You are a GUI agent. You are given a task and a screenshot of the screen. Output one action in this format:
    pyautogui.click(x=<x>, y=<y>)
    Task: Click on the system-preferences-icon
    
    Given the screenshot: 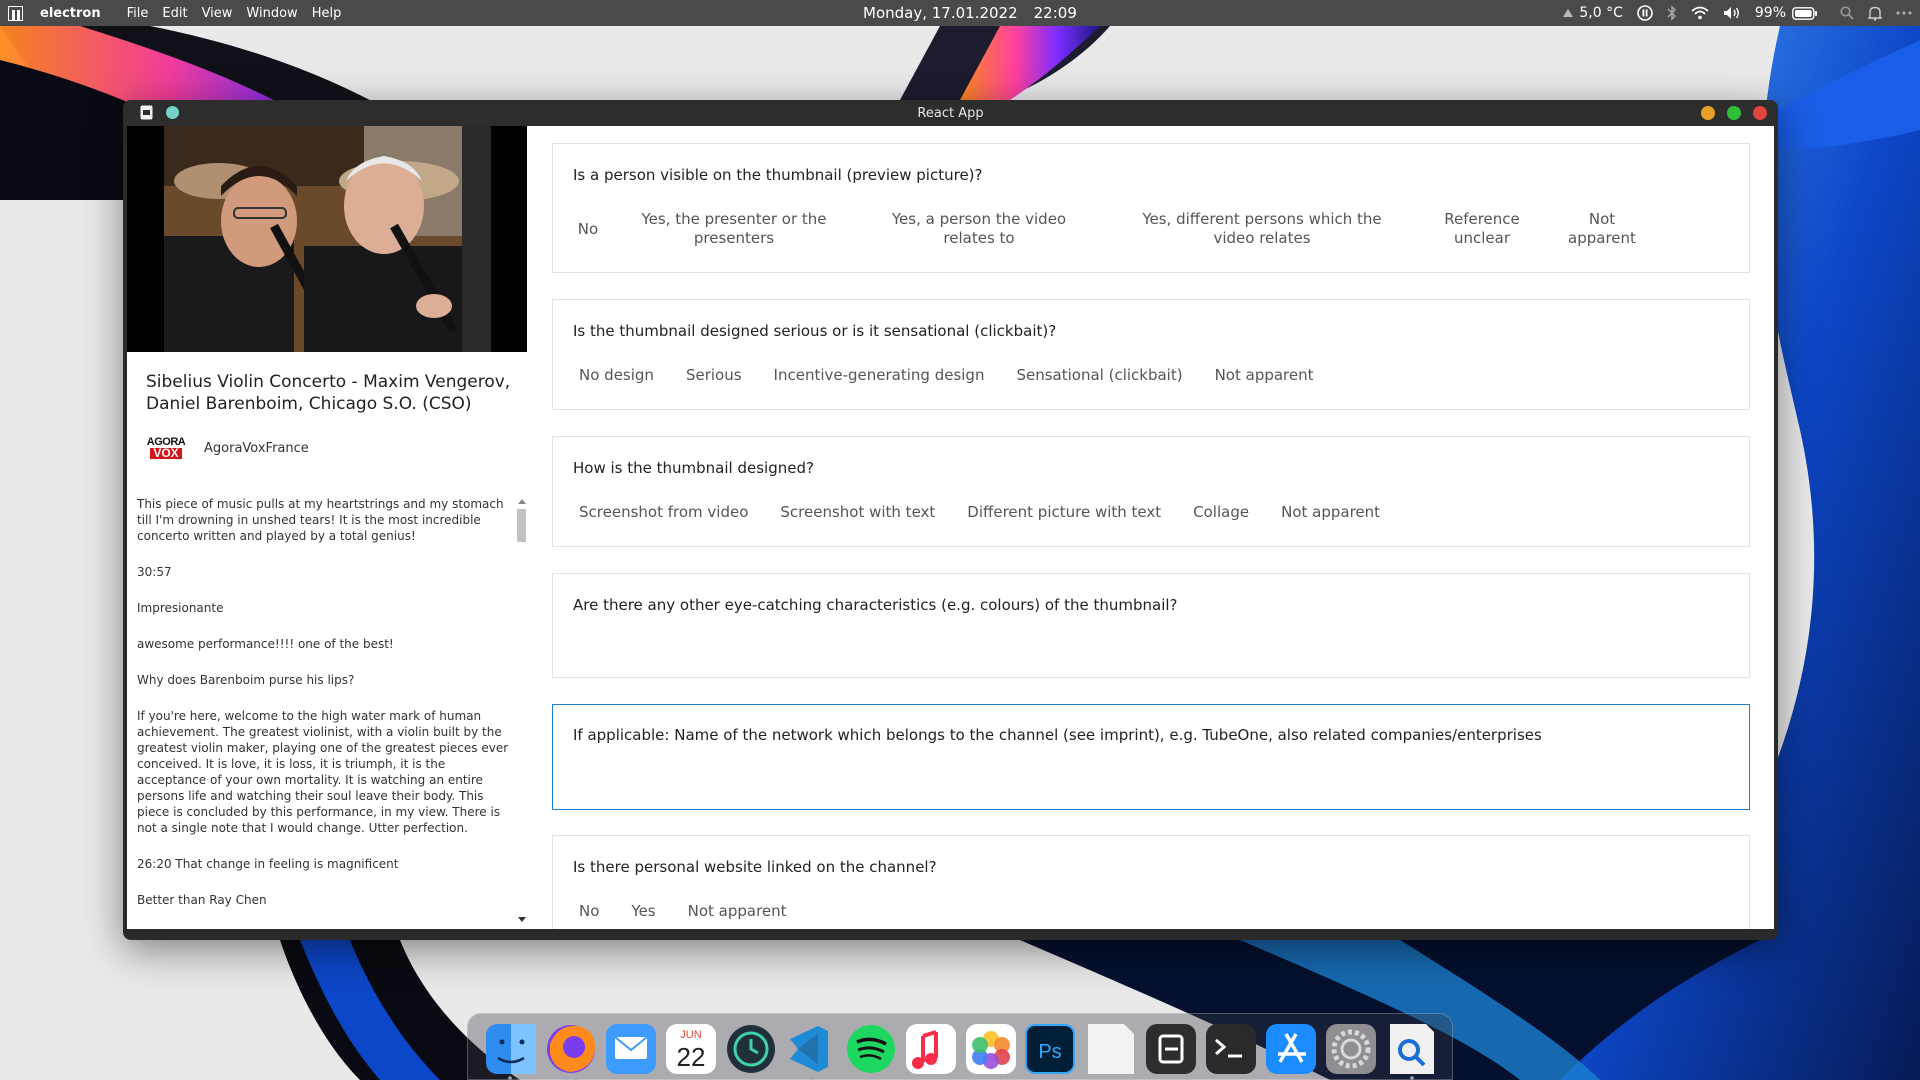 What is the action you would take?
    pyautogui.click(x=1351, y=1049)
    